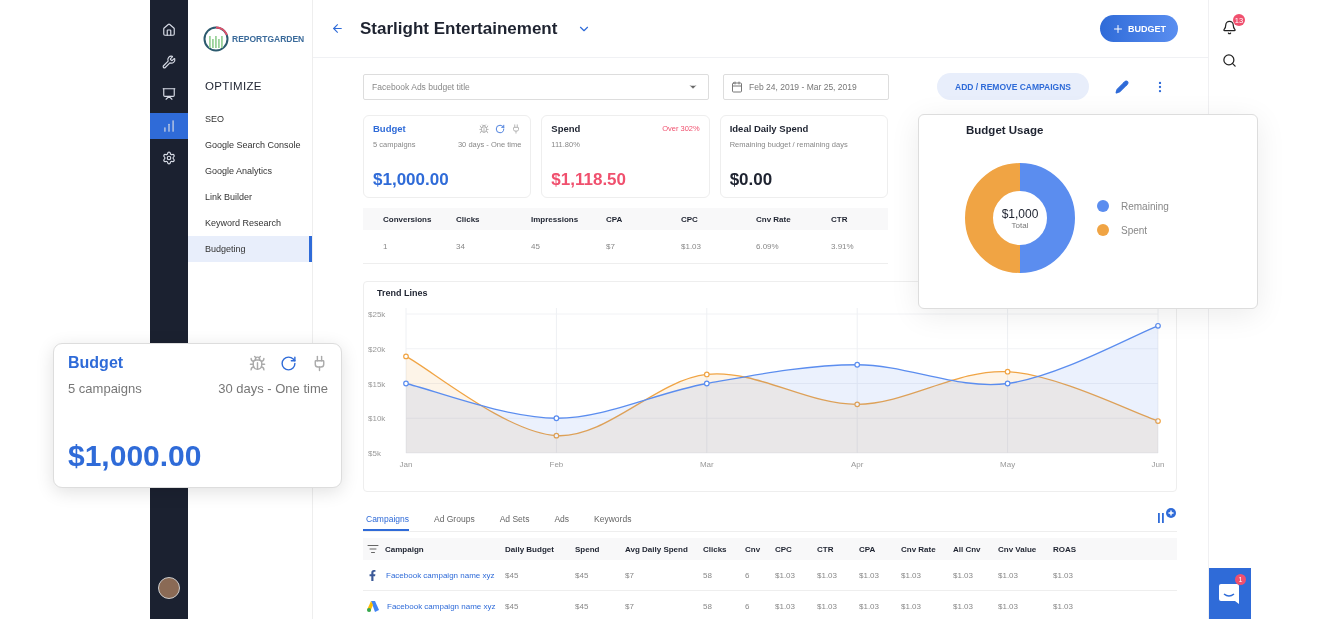 Image resolution: width=1327 pixels, height=619 pixels. Describe the element at coordinates (402, 292) in the screenshot. I see `chart-title: Trend Lines` at that location.